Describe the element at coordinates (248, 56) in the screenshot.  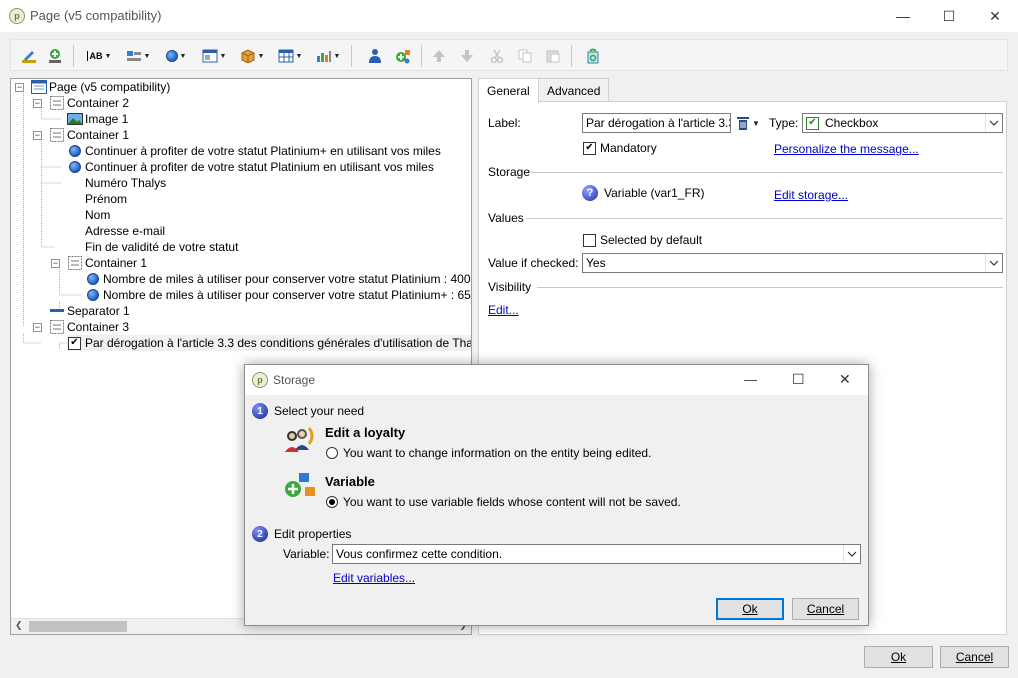
I see `package-icon` at that location.